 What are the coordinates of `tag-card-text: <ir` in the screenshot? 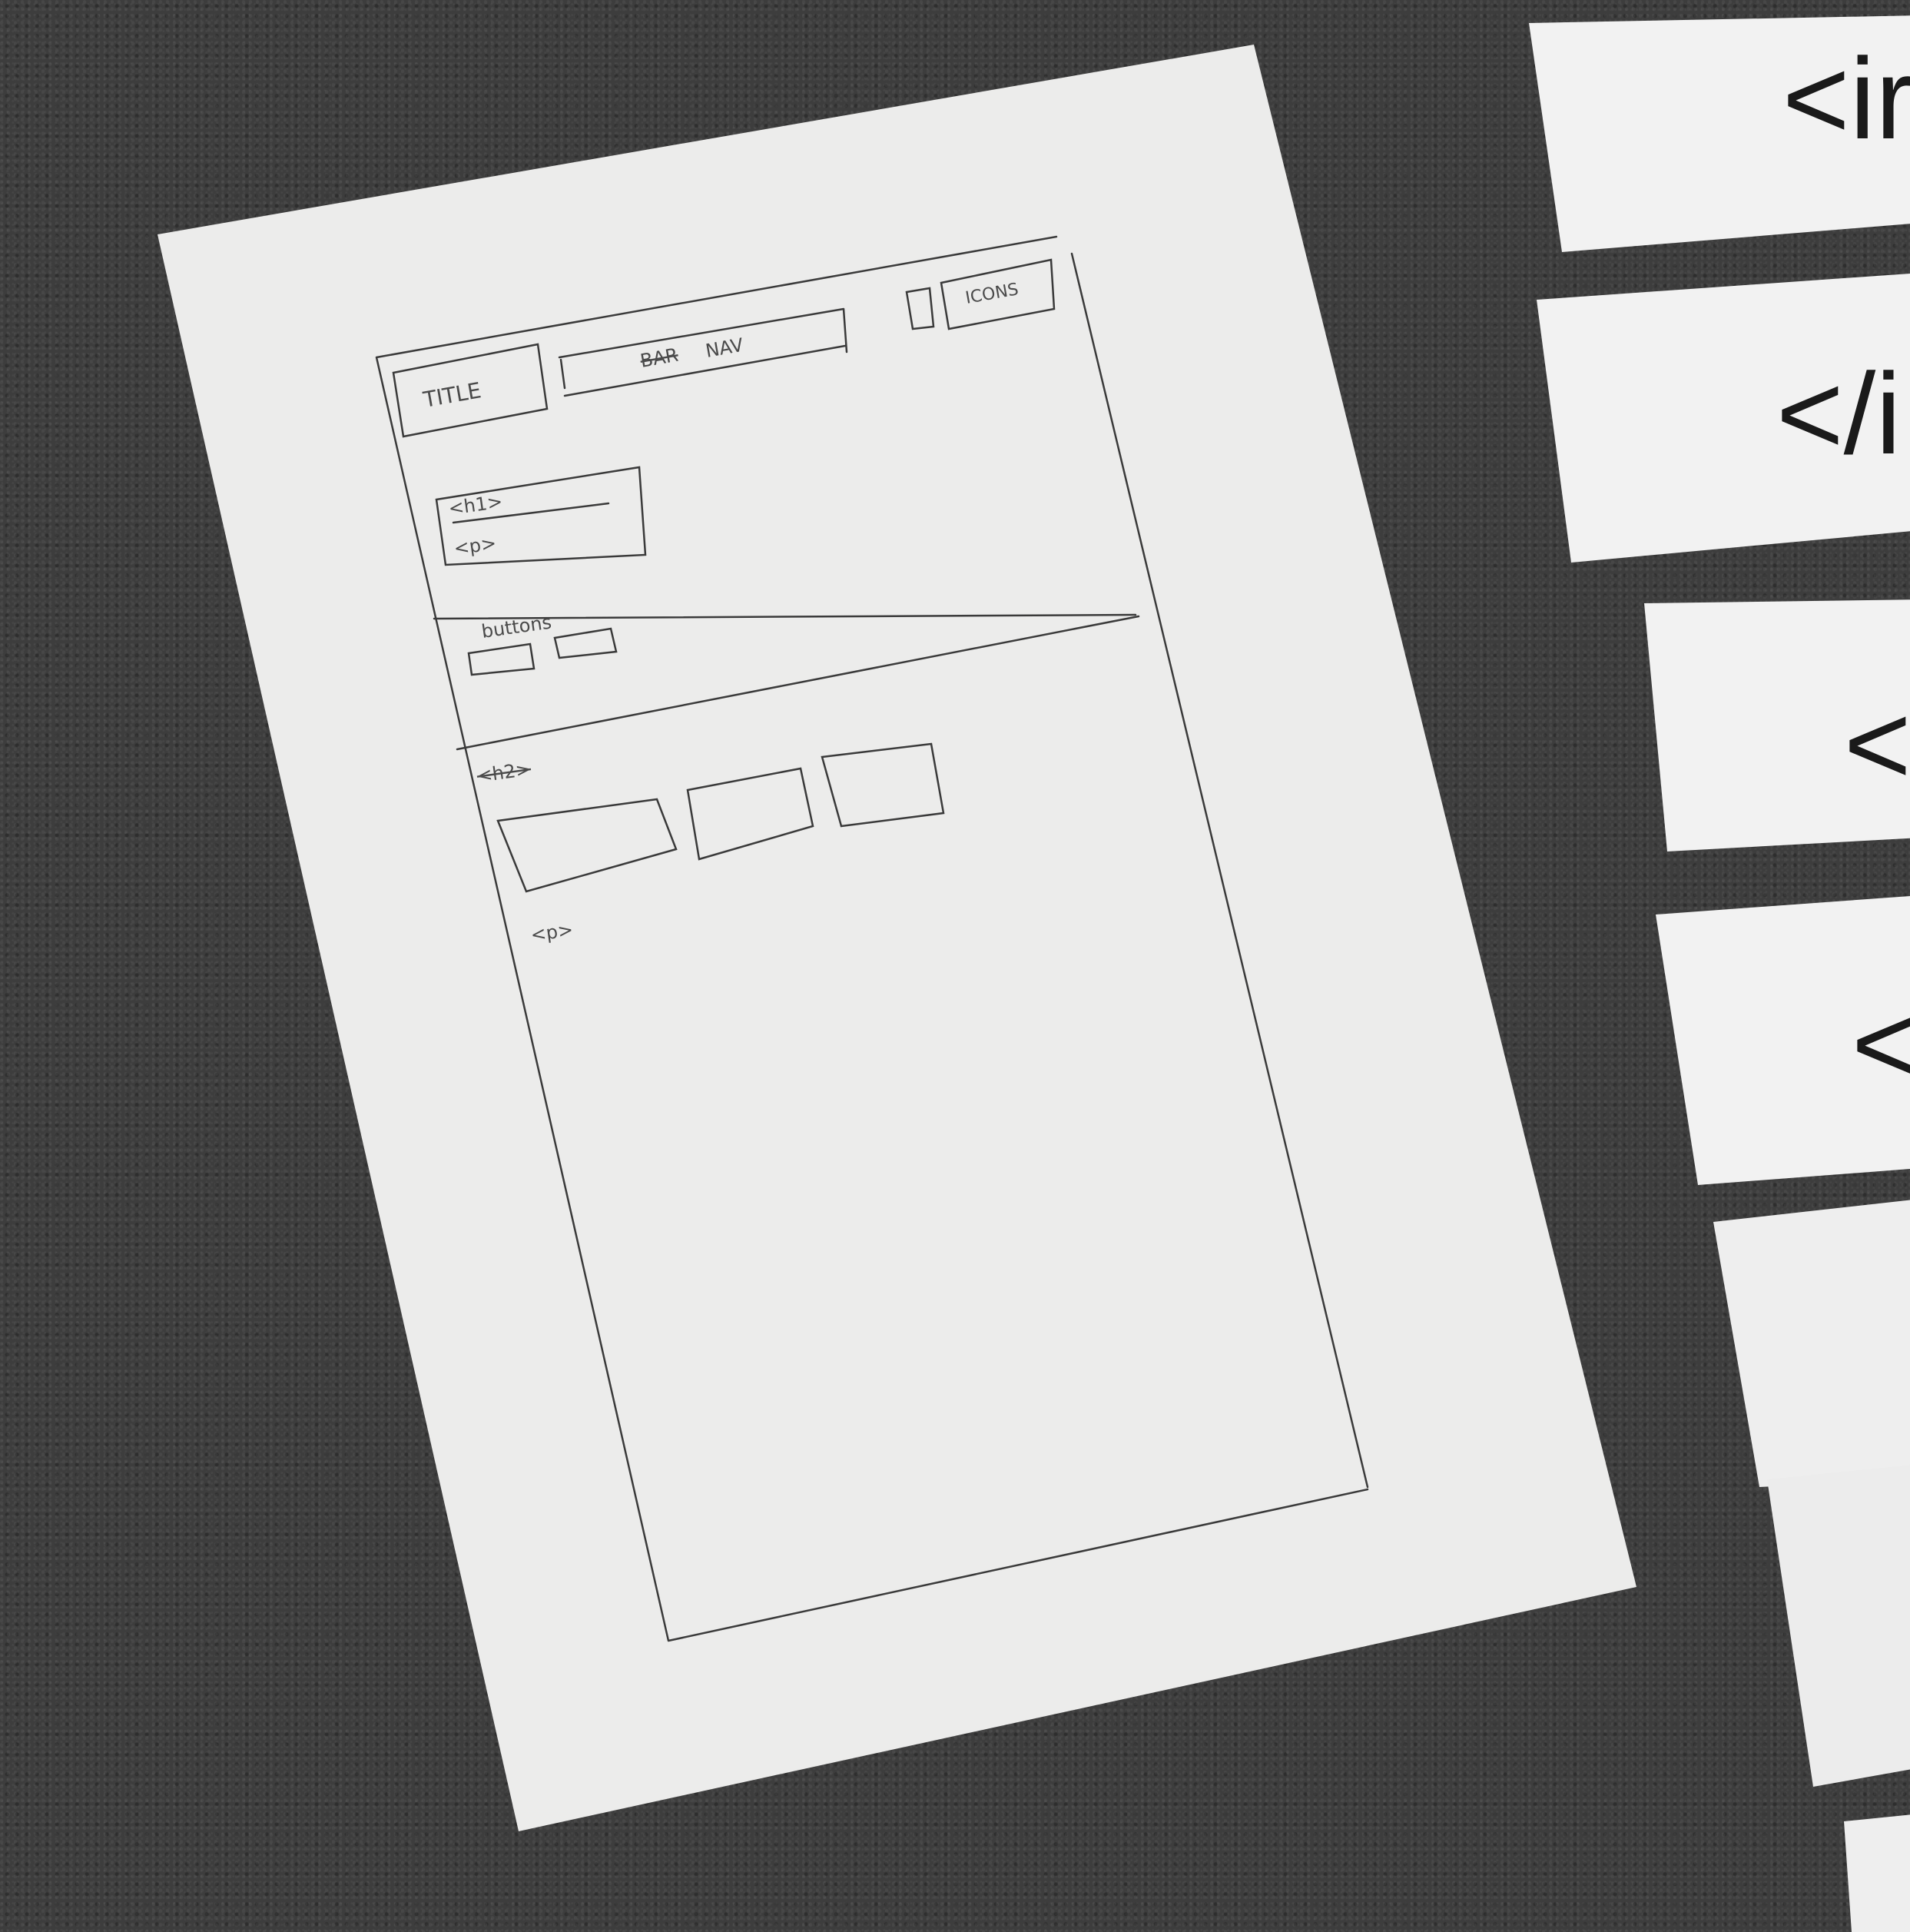 It's located at (1846, 98).